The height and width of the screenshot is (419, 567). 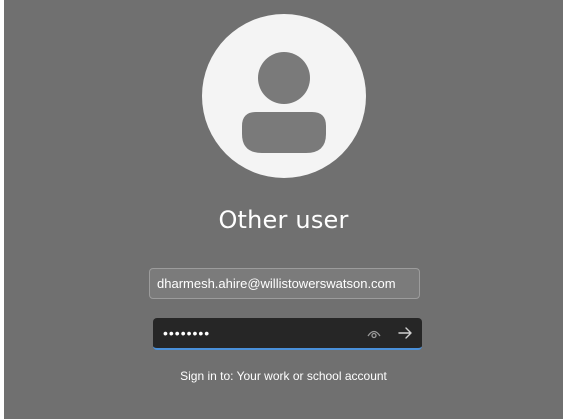 I want to click on reveal-password-button, so click(x=374, y=333).